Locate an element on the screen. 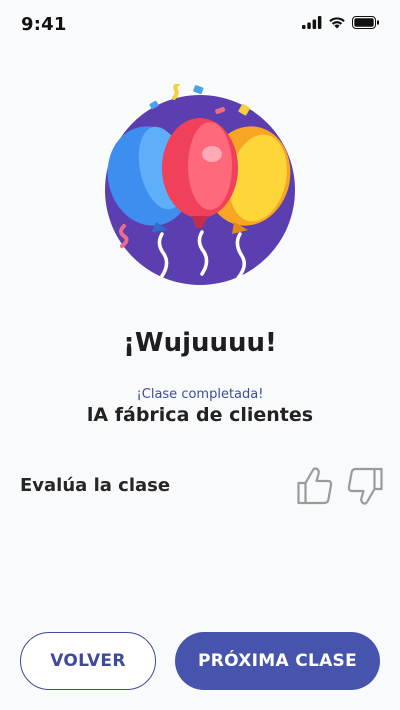 This screenshot has height=710, width=400. status-icons is located at coordinates (341, 22).